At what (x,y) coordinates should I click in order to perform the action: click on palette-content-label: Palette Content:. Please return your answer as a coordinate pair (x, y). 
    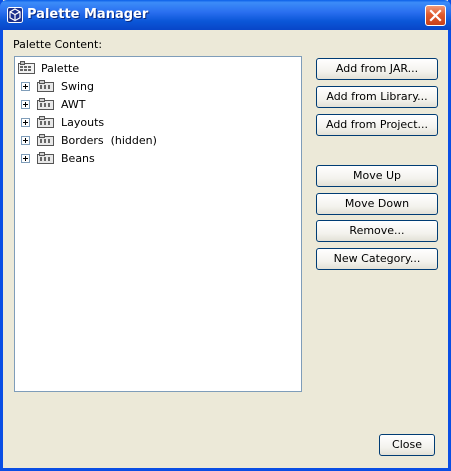
    Looking at the image, I should click on (58, 44).